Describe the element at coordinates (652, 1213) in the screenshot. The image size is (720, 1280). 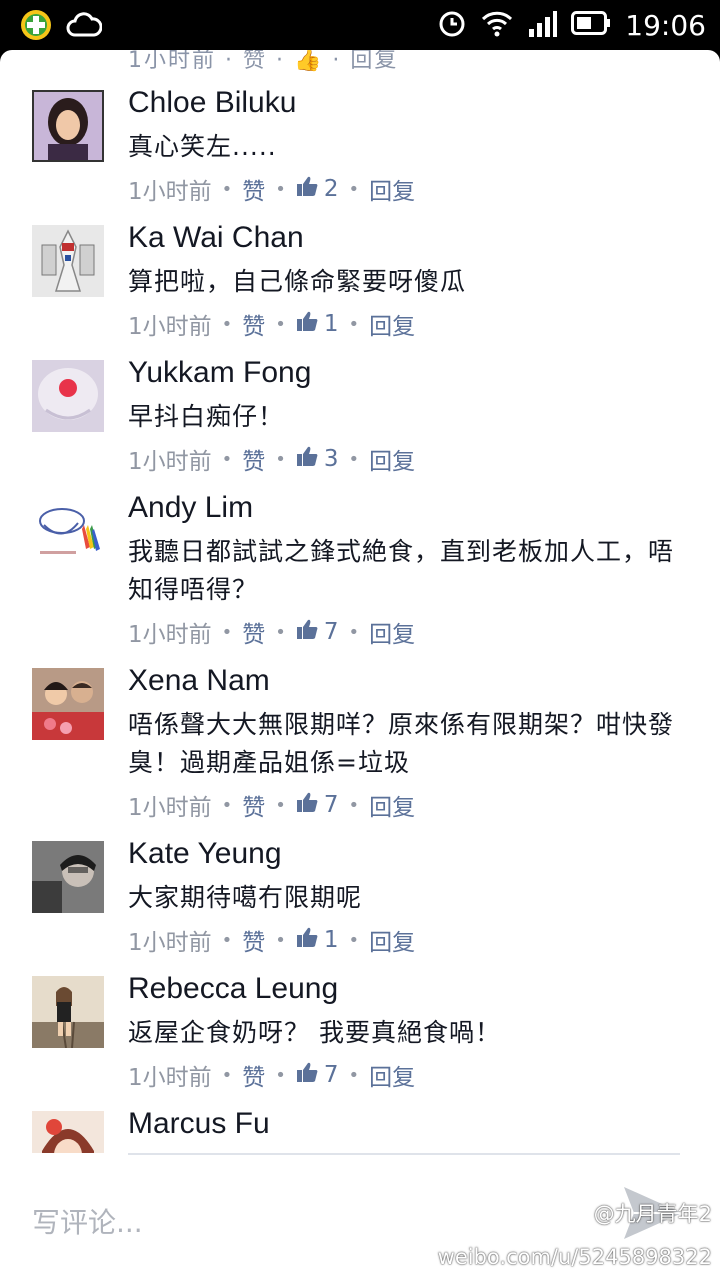
I see `watermark-handle-text: @九月青年2` at that location.